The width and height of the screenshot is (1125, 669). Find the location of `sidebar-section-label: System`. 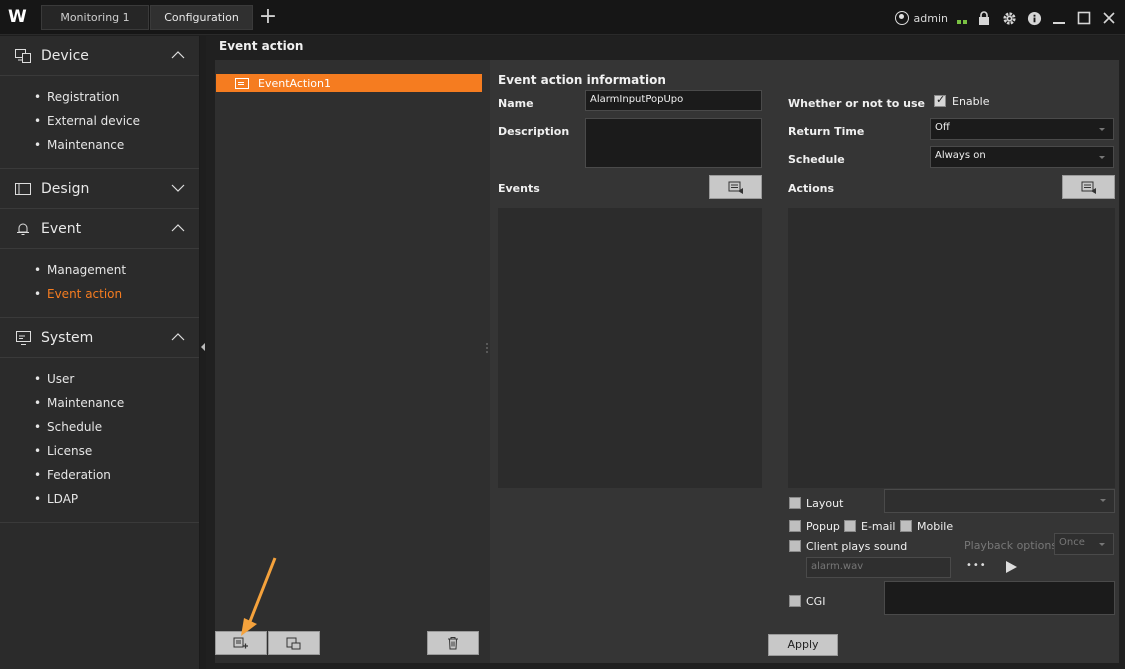

sidebar-section-label: System is located at coordinates (67, 337).